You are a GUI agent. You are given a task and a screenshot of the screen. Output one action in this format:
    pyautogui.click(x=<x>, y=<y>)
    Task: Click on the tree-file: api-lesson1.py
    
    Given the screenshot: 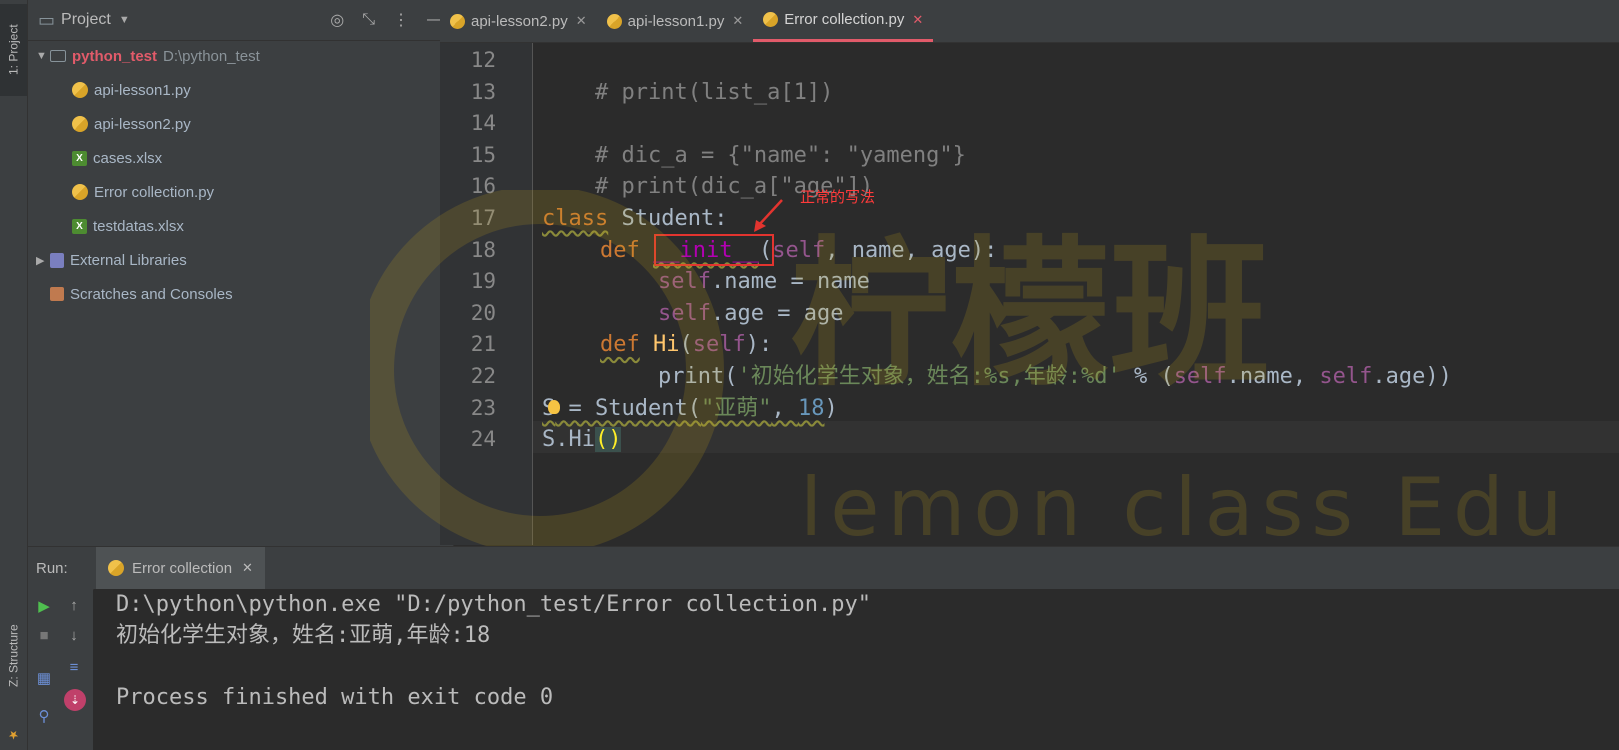 What is the action you would take?
    pyautogui.click(x=131, y=90)
    